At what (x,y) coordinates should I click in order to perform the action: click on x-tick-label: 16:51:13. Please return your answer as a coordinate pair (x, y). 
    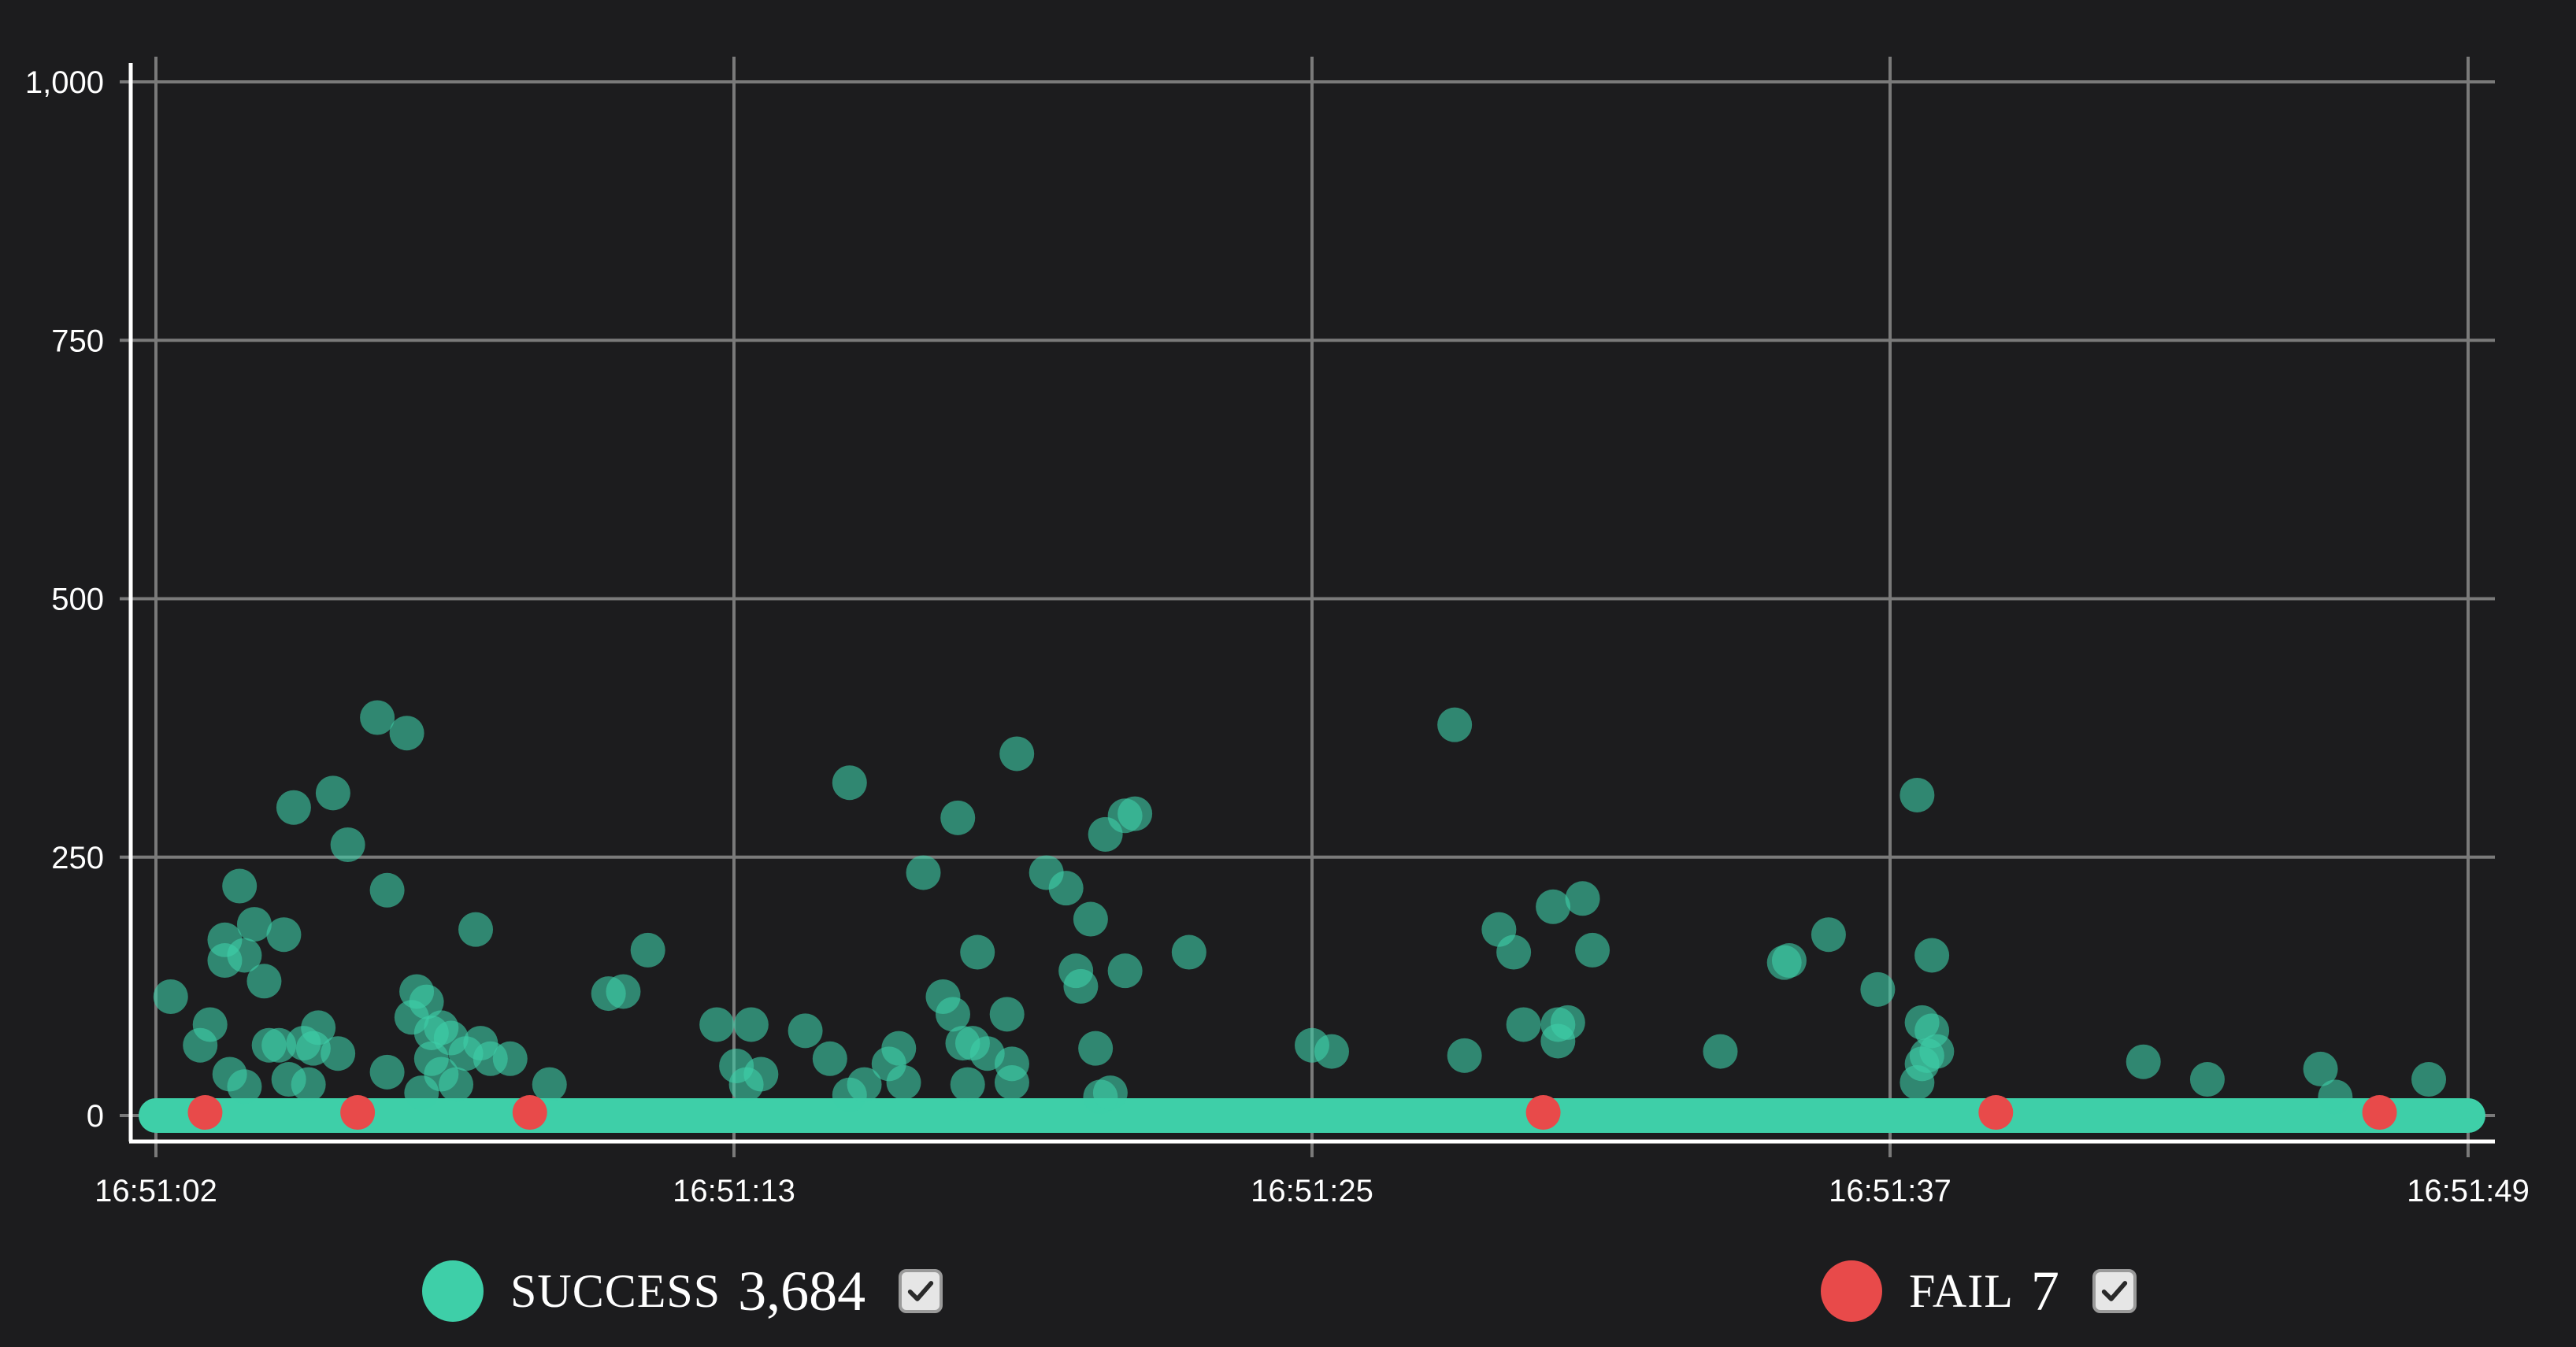
    Looking at the image, I should click on (734, 1191).